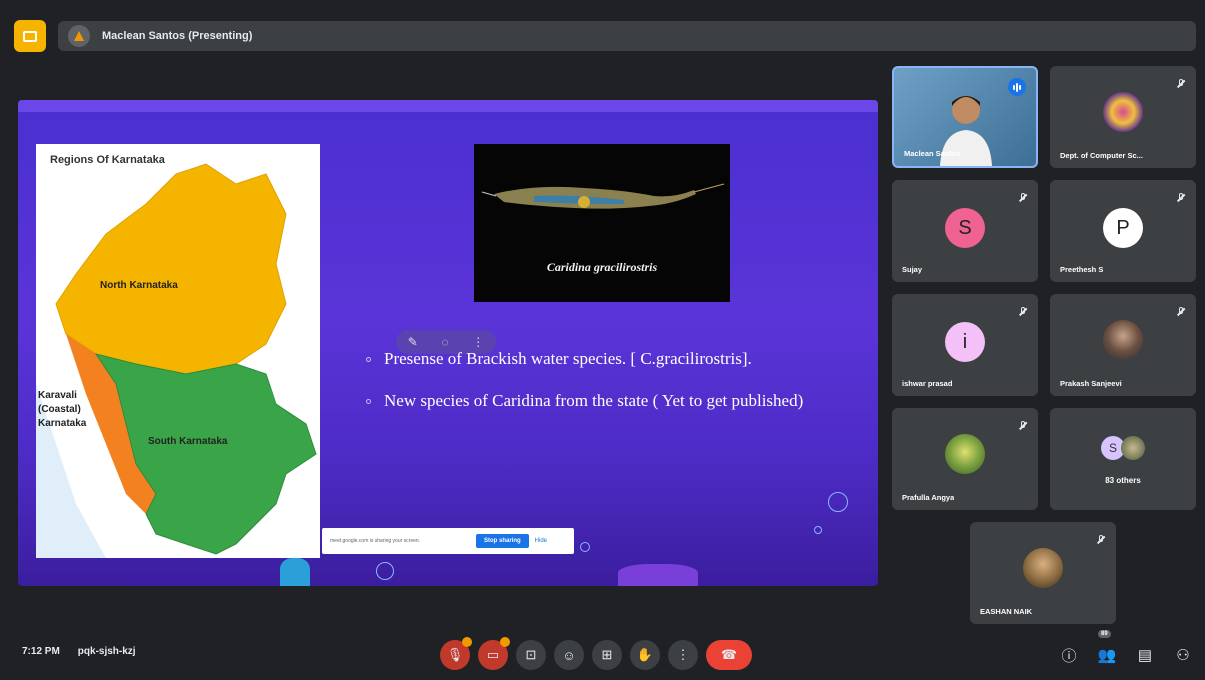 This screenshot has height=680, width=1205. What do you see at coordinates (106, 651) in the screenshot?
I see `meeting-code: pqk-sjsh-kzj` at bounding box center [106, 651].